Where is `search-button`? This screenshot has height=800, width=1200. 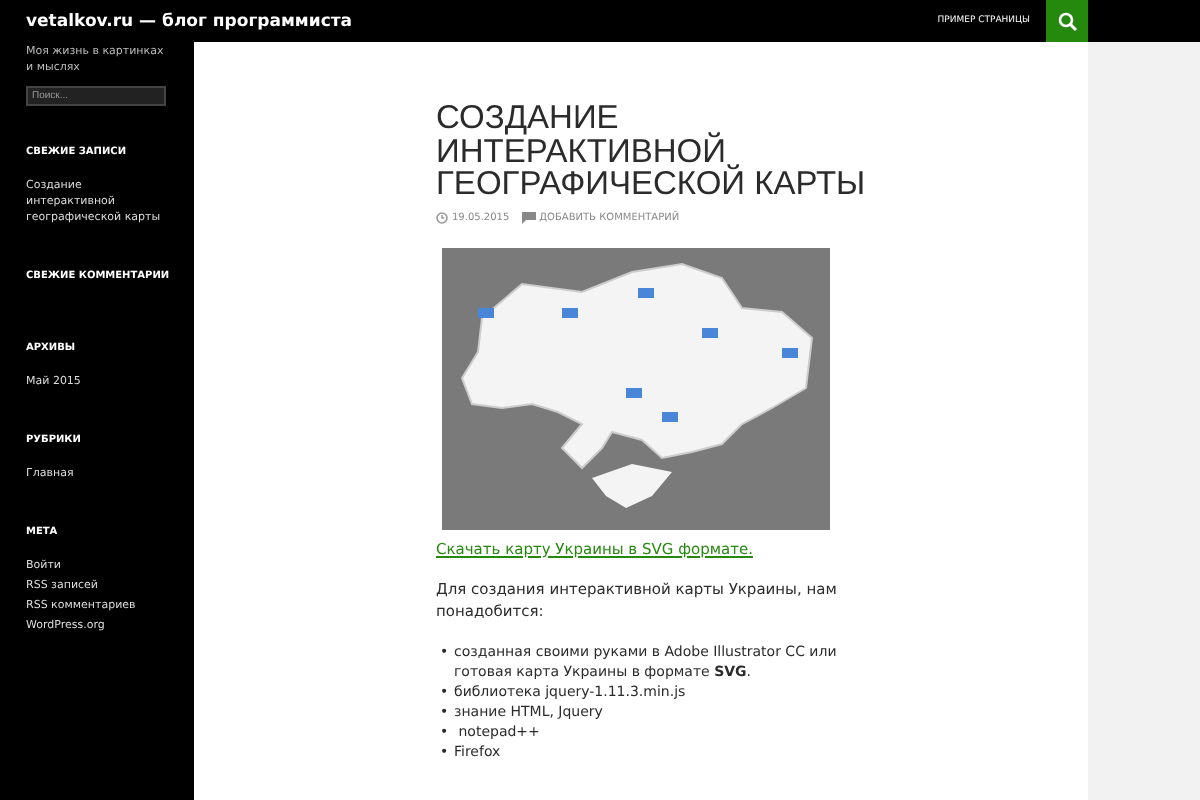 search-button is located at coordinates (1067, 21).